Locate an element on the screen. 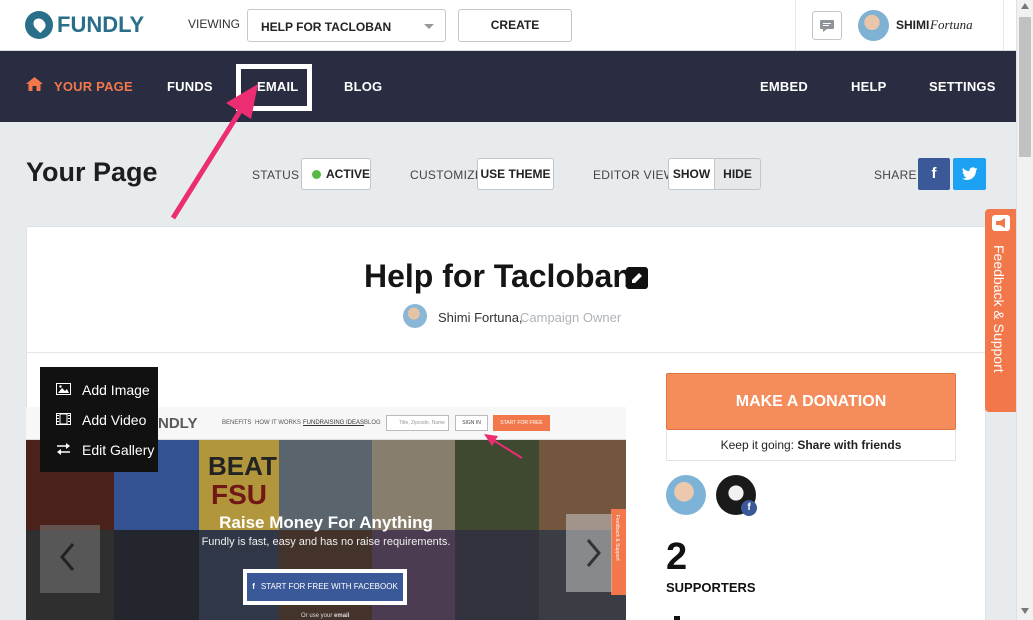  gallery-menu: Add Image Add Video Edit Gallery is located at coordinates (99, 419).